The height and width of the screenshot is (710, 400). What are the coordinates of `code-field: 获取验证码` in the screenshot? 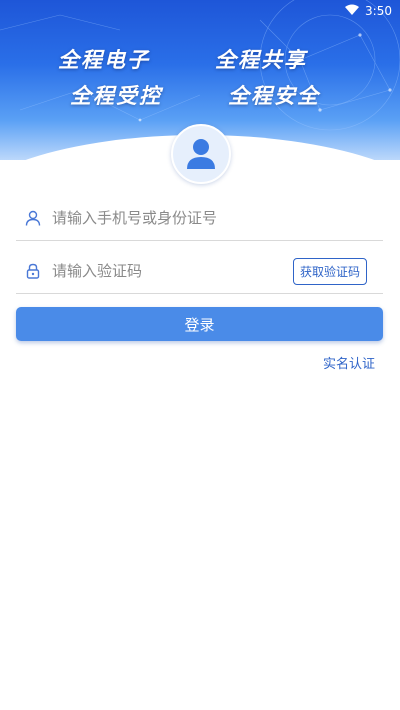 It's located at (199, 271).